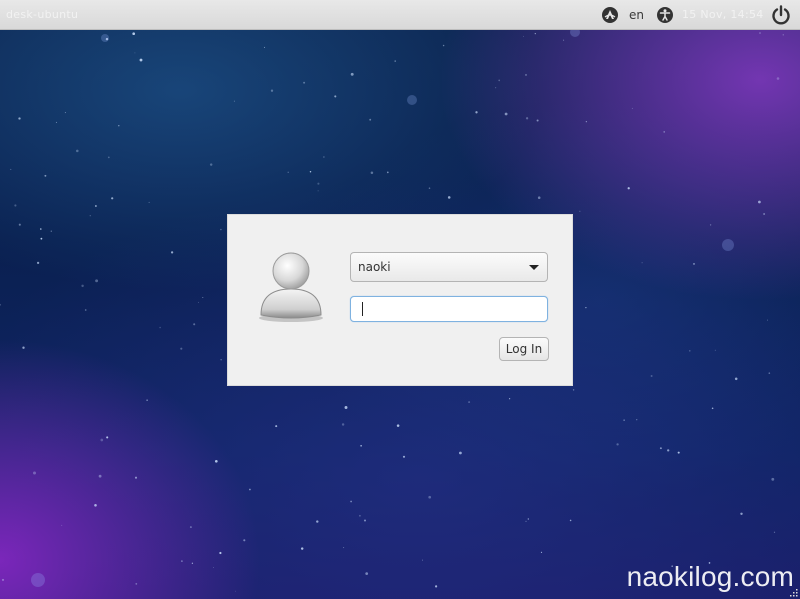 This screenshot has height=599, width=800. Describe the element at coordinates (636, 15) in the screenshot. I see `language-indicator: en` at that location.